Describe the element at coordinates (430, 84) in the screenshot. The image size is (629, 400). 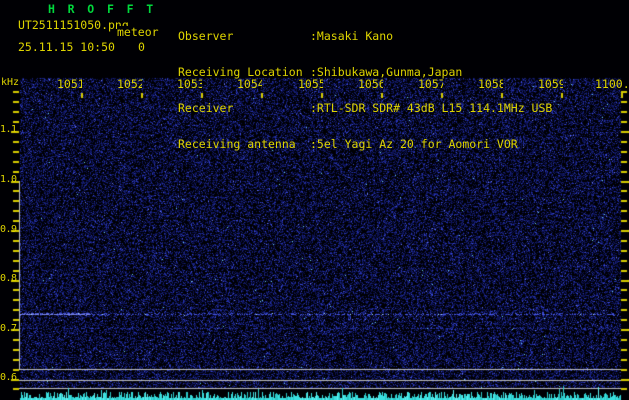
I see `time-axis-label-1057: 1057` at that location.